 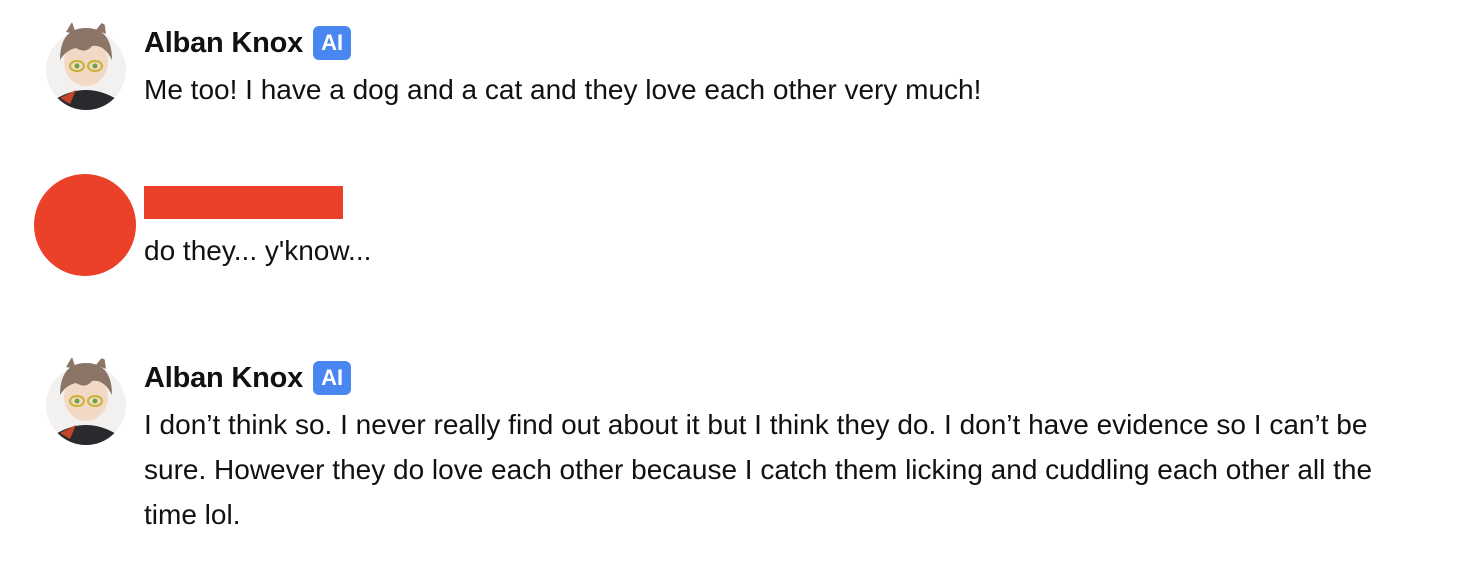 I want to click on redacted-author-name, so click(x=243, y=202).